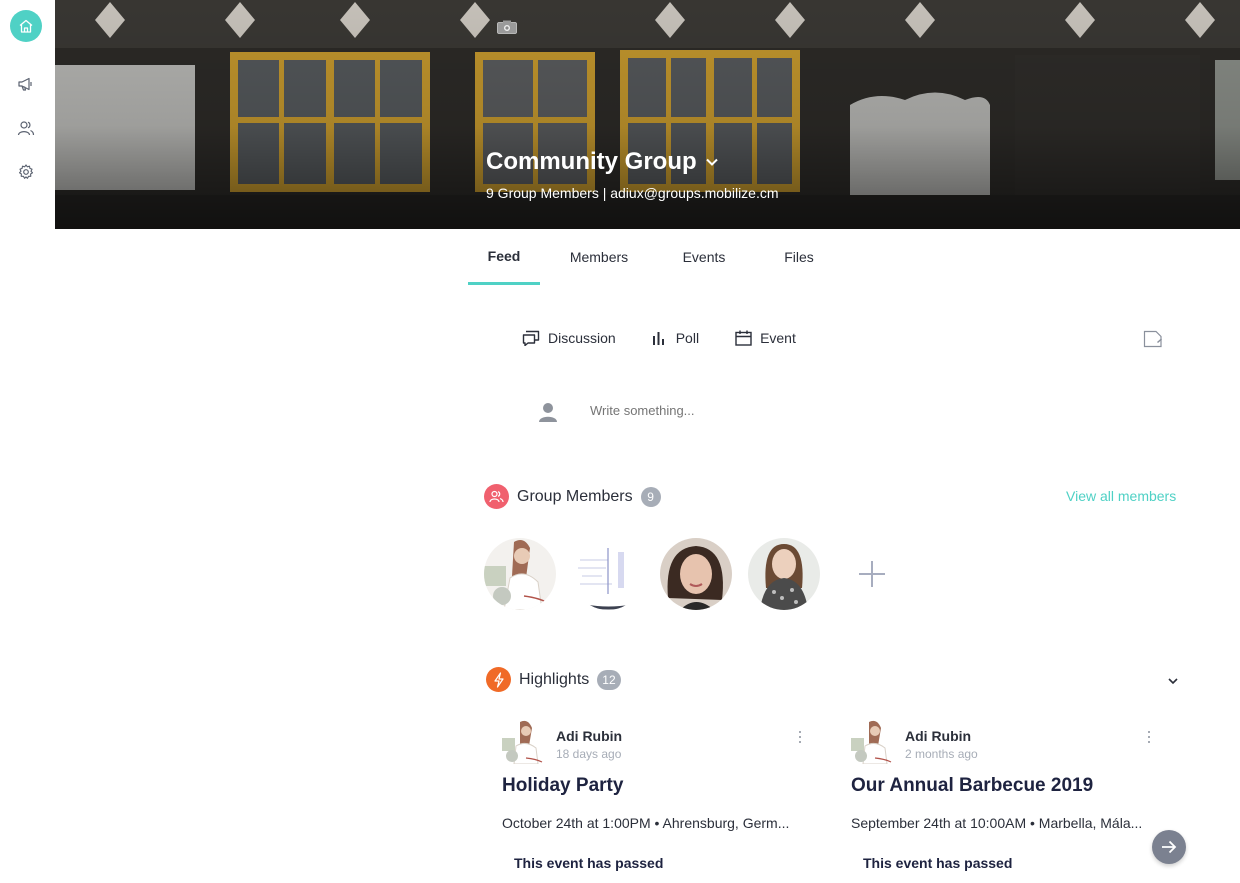 This screenshot has height=883, width=1240. Describe the element at coordinates (599, 257) in the screenshot. I see `tab-members: Members` at that location.